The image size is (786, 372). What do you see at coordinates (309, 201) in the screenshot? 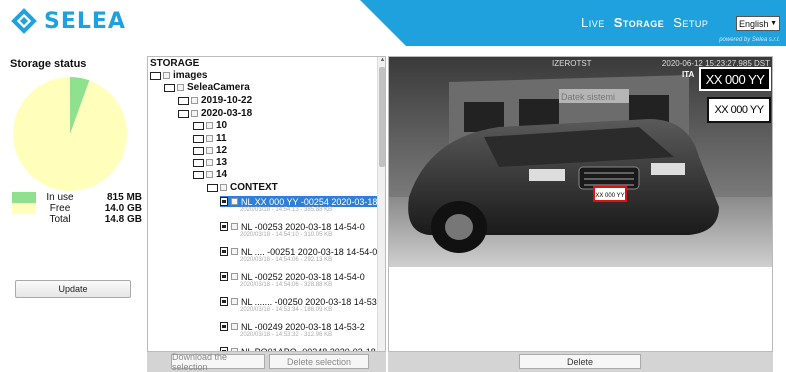
I see `file-name: NL XX 000 YY -00254 2020-03-18 14-54-0` at bounding box center [309, 201].